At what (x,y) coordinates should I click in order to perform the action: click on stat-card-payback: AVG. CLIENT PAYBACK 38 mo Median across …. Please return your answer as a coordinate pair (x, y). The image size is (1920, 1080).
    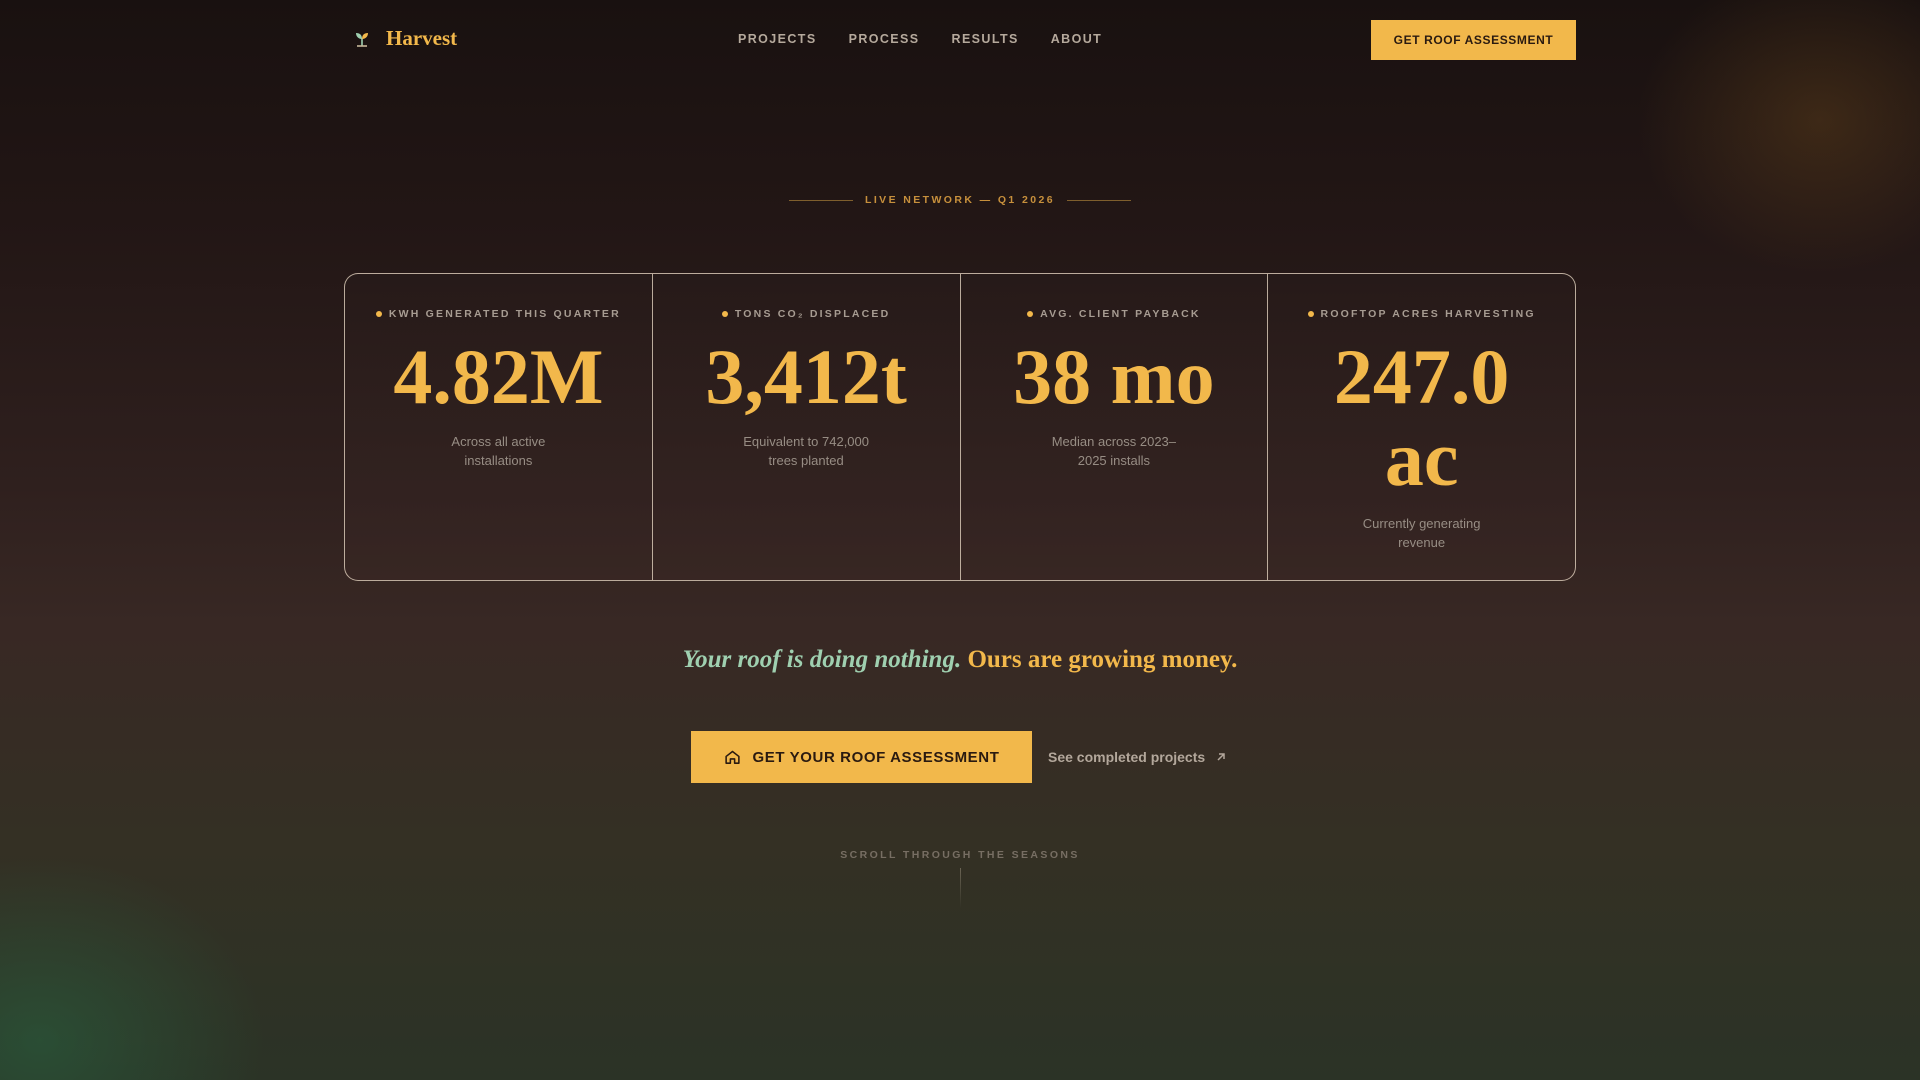
    Looking at the image, I should click on (1115, 427).